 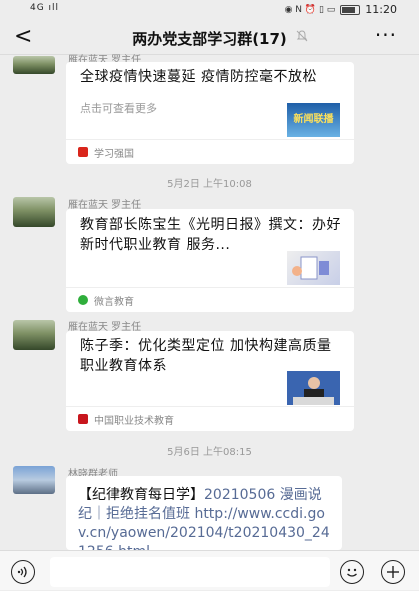 I want to click on voice-icon, so click(x=22, y=572).